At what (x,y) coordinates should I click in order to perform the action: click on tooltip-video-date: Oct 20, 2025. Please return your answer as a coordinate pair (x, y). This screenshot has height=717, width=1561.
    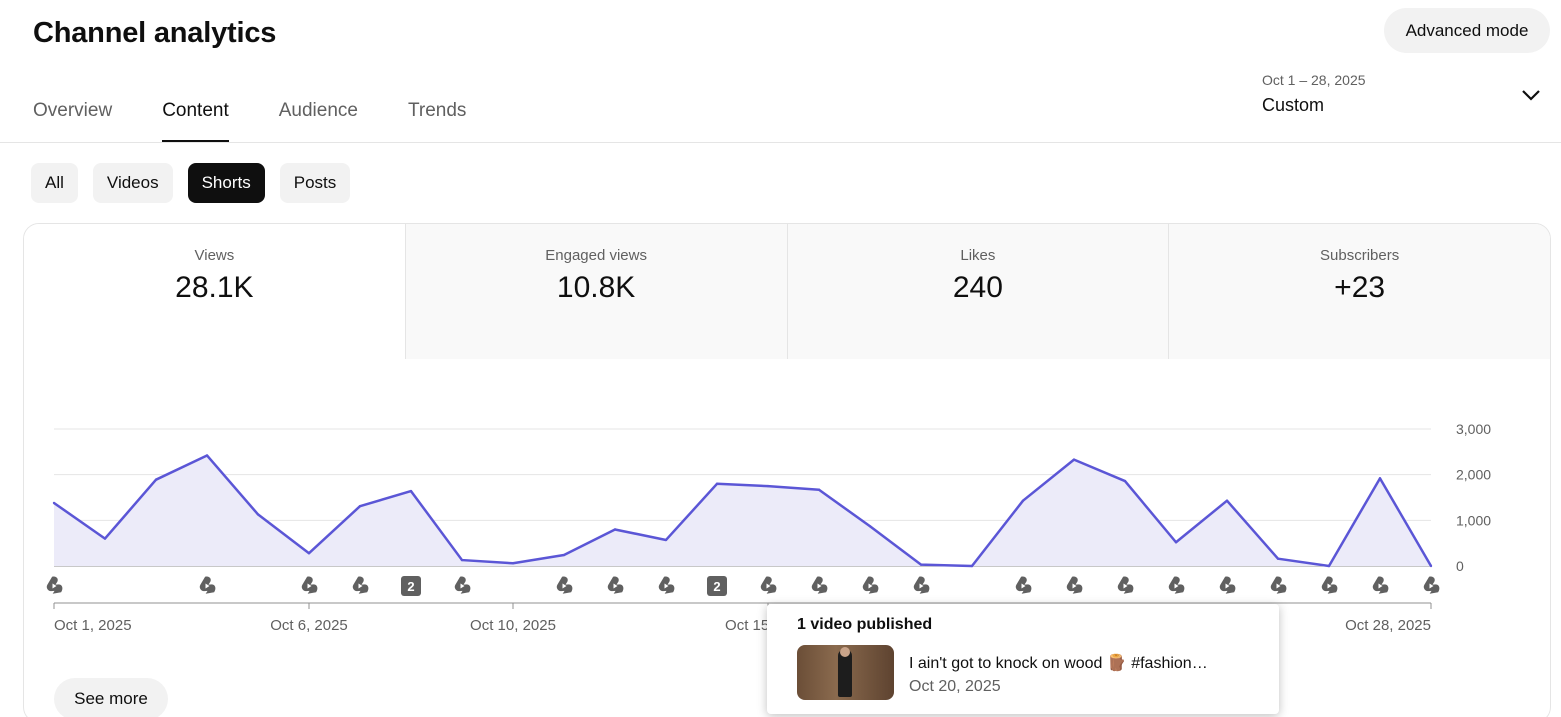
    Looking at the image, I should click on (955, 686).